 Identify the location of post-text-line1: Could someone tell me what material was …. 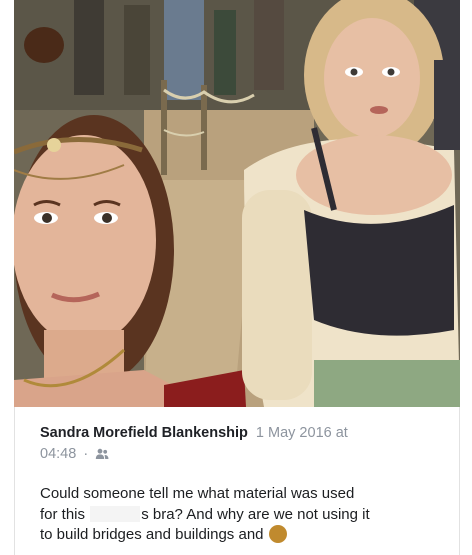
(197, 493).